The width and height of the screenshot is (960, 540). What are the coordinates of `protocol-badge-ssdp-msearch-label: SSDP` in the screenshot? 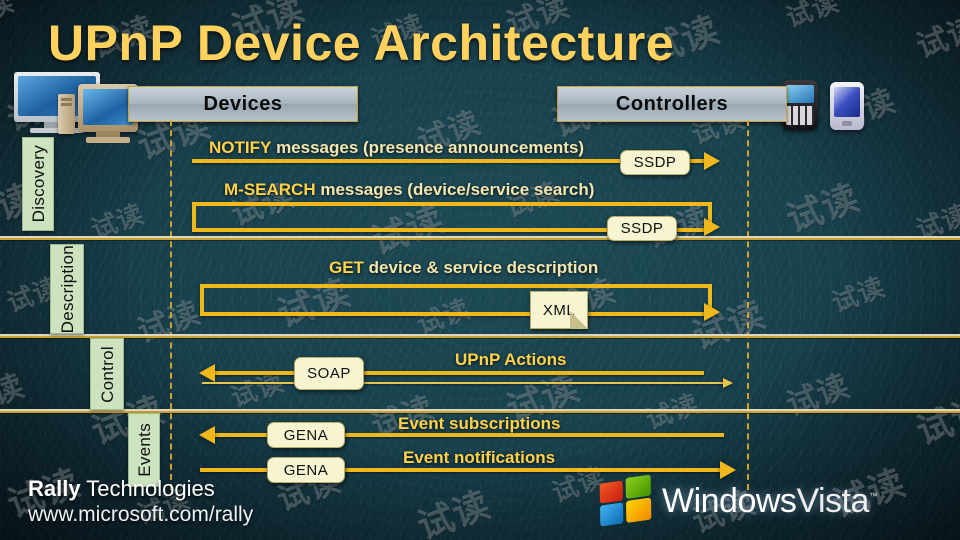 It's located at (642, 228).